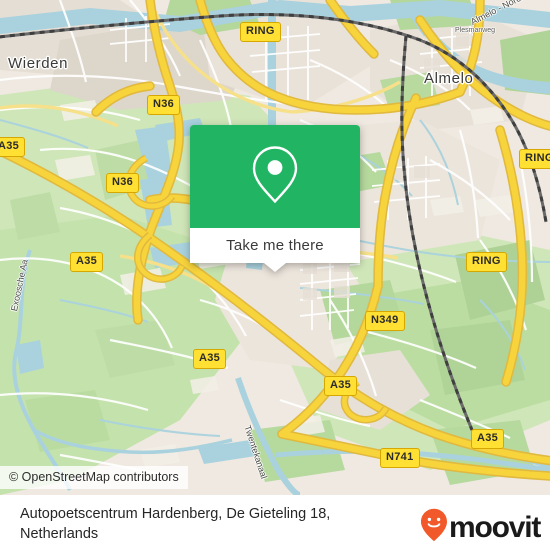  Describe the element at coordinates (495, 527) in the screenshot. I see `moovit-wordmark: moovit` at that location.